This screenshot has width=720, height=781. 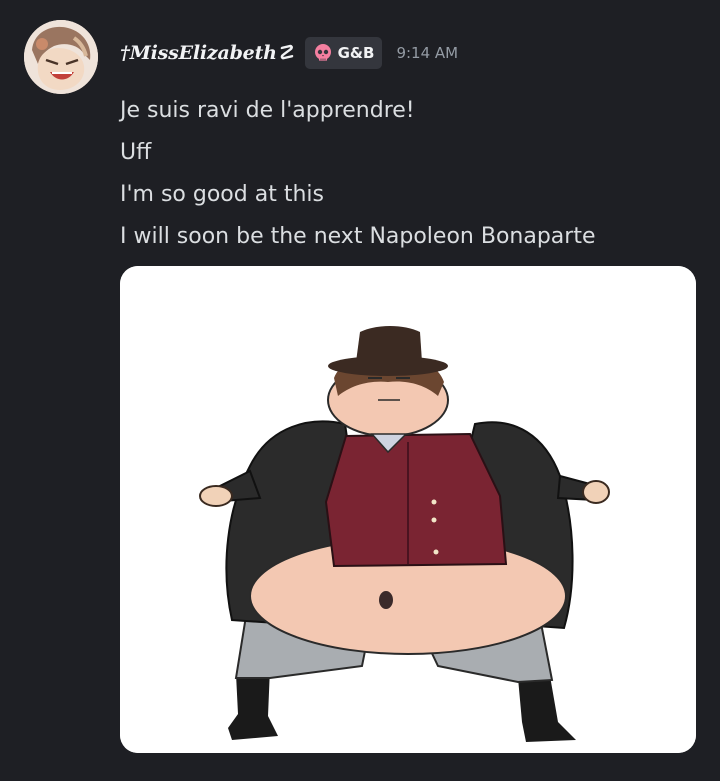 I want to click on avatar-drawing, so click(x=61, y=57).